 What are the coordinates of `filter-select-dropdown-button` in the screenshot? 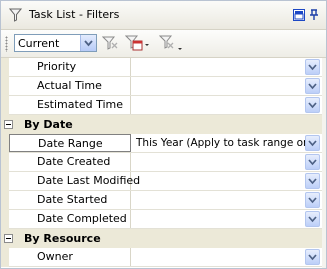 It's located at (88, 43).